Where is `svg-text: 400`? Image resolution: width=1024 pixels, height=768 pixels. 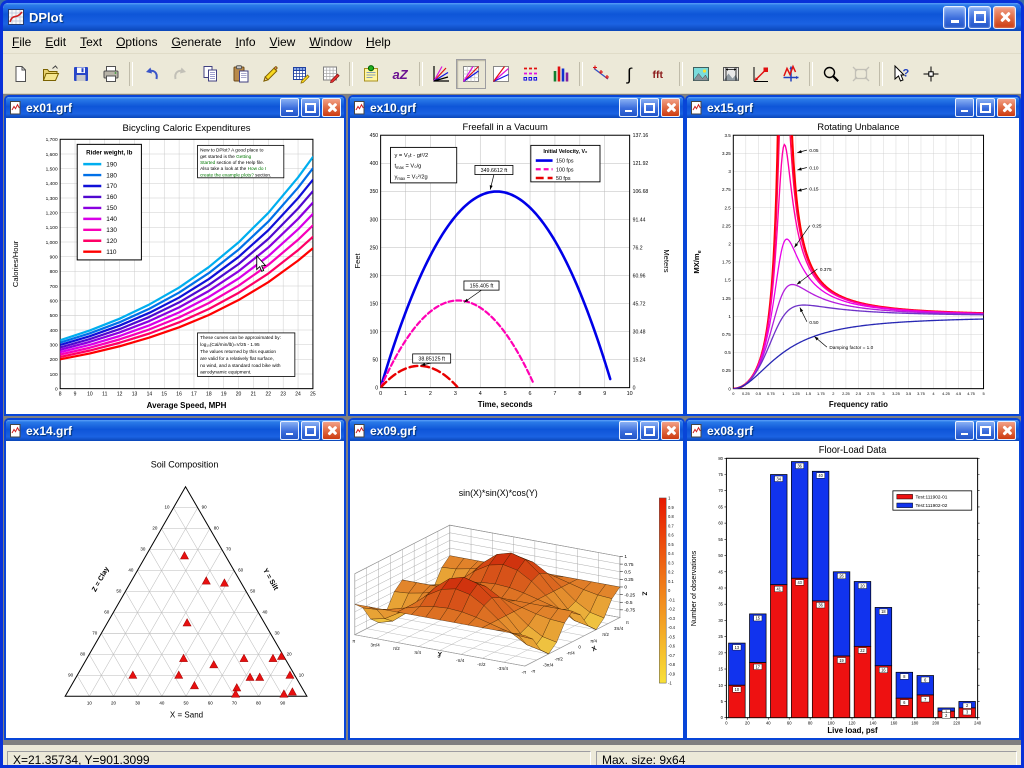
svg-text: 400 is located at coordinates (54, 331).